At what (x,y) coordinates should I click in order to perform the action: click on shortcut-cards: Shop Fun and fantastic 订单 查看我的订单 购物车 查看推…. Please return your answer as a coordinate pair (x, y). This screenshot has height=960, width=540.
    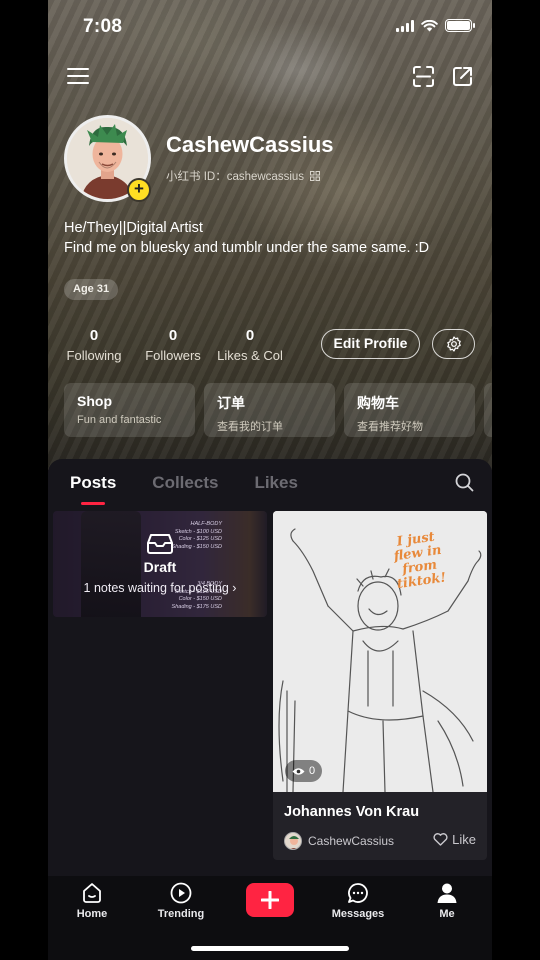
    Looking at the image, I should click on (278, 410).